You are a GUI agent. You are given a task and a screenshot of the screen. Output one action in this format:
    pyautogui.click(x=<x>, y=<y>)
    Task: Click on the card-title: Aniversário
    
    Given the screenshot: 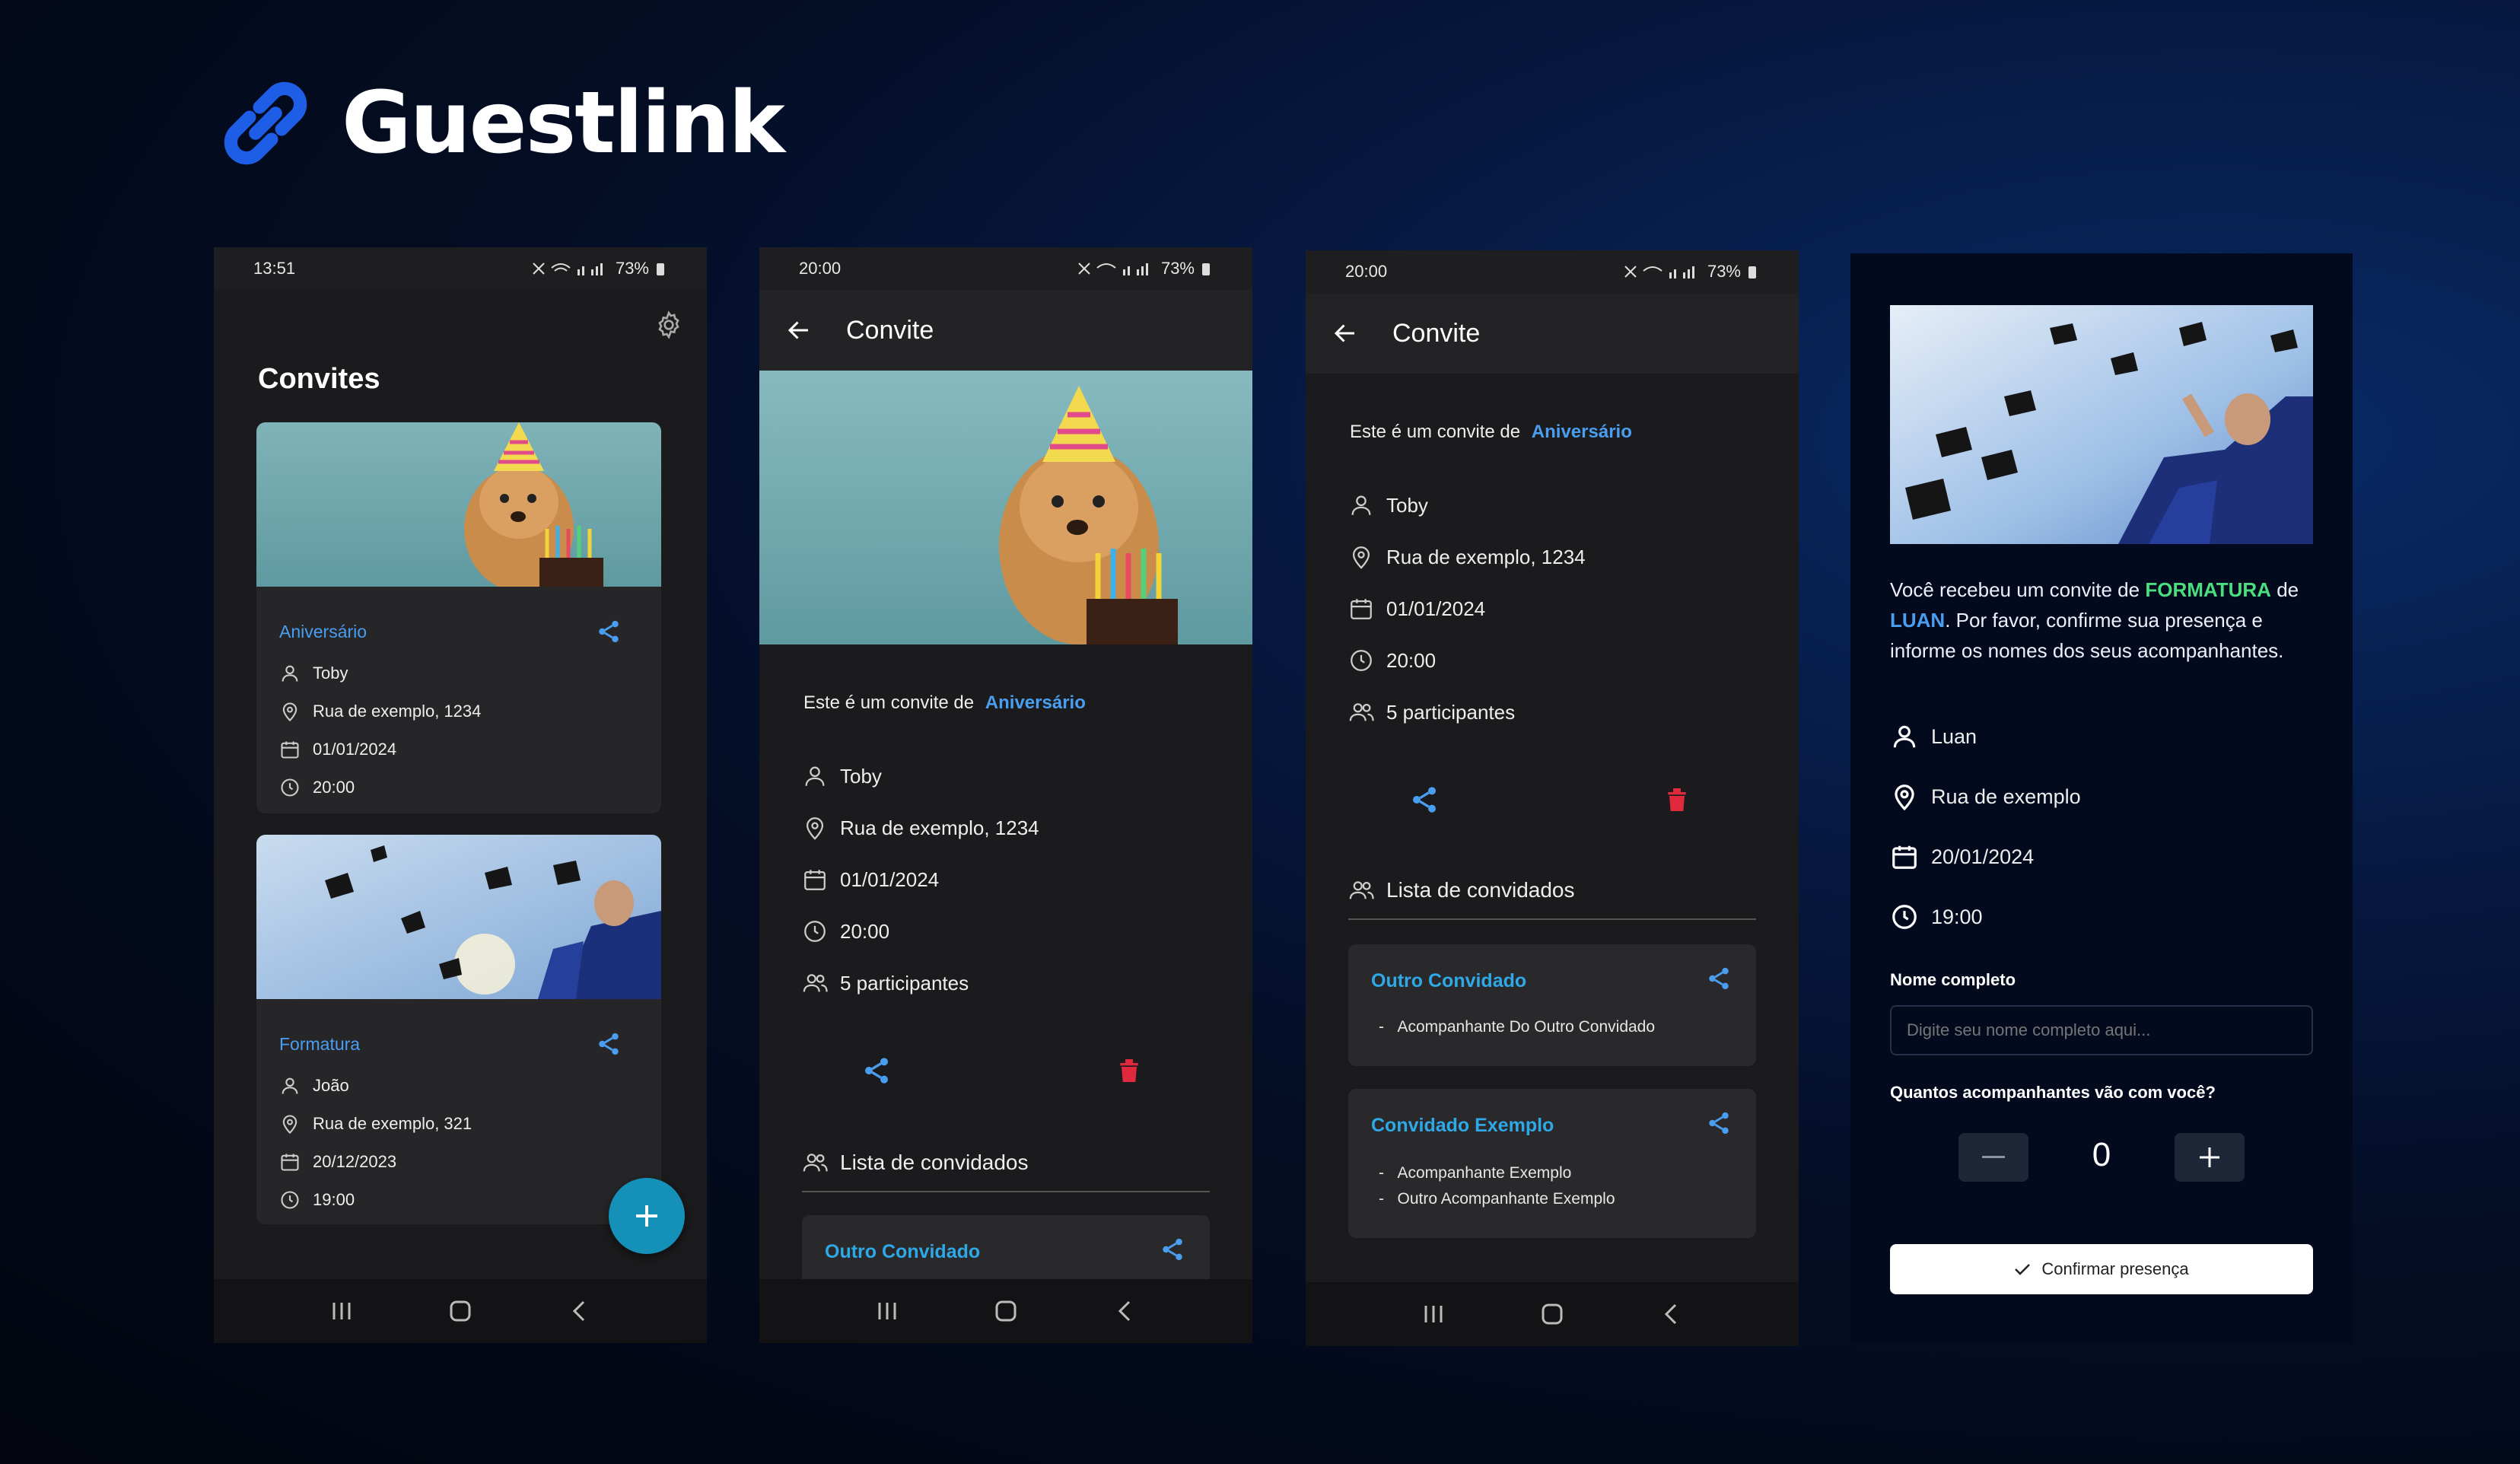 What is the action you would take?
    pyautogui.click(x=323, y=631)
    